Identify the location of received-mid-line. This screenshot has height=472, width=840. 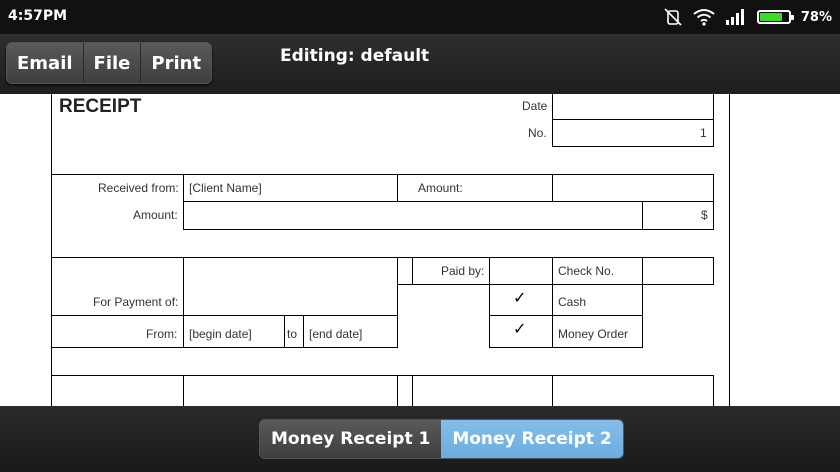
(448, 201).